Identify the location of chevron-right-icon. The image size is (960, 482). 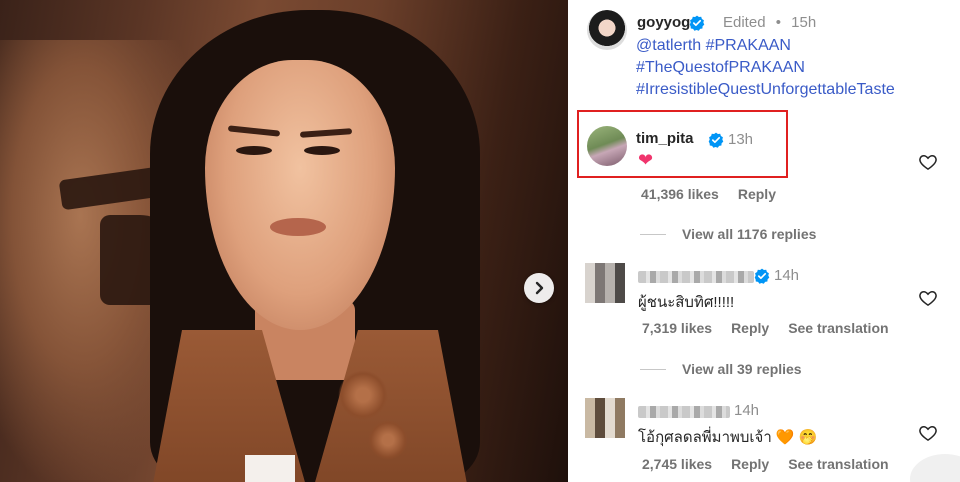
(539, 288).